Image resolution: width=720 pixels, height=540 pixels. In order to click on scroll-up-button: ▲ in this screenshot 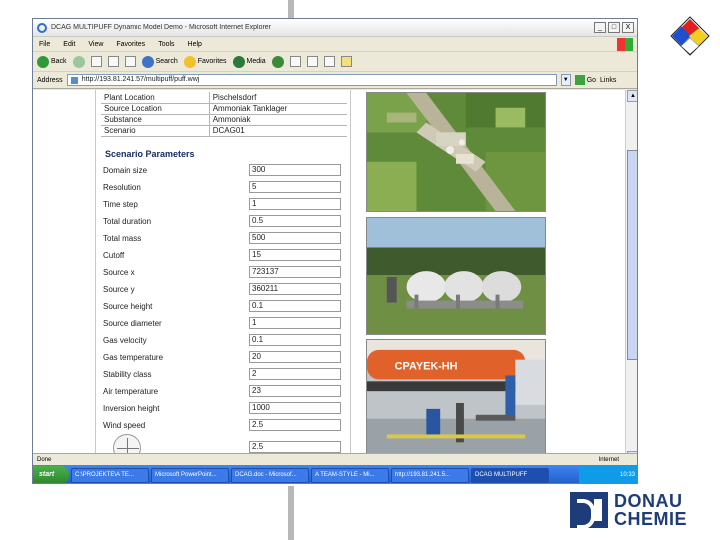, I will do `click(632, 96)`.